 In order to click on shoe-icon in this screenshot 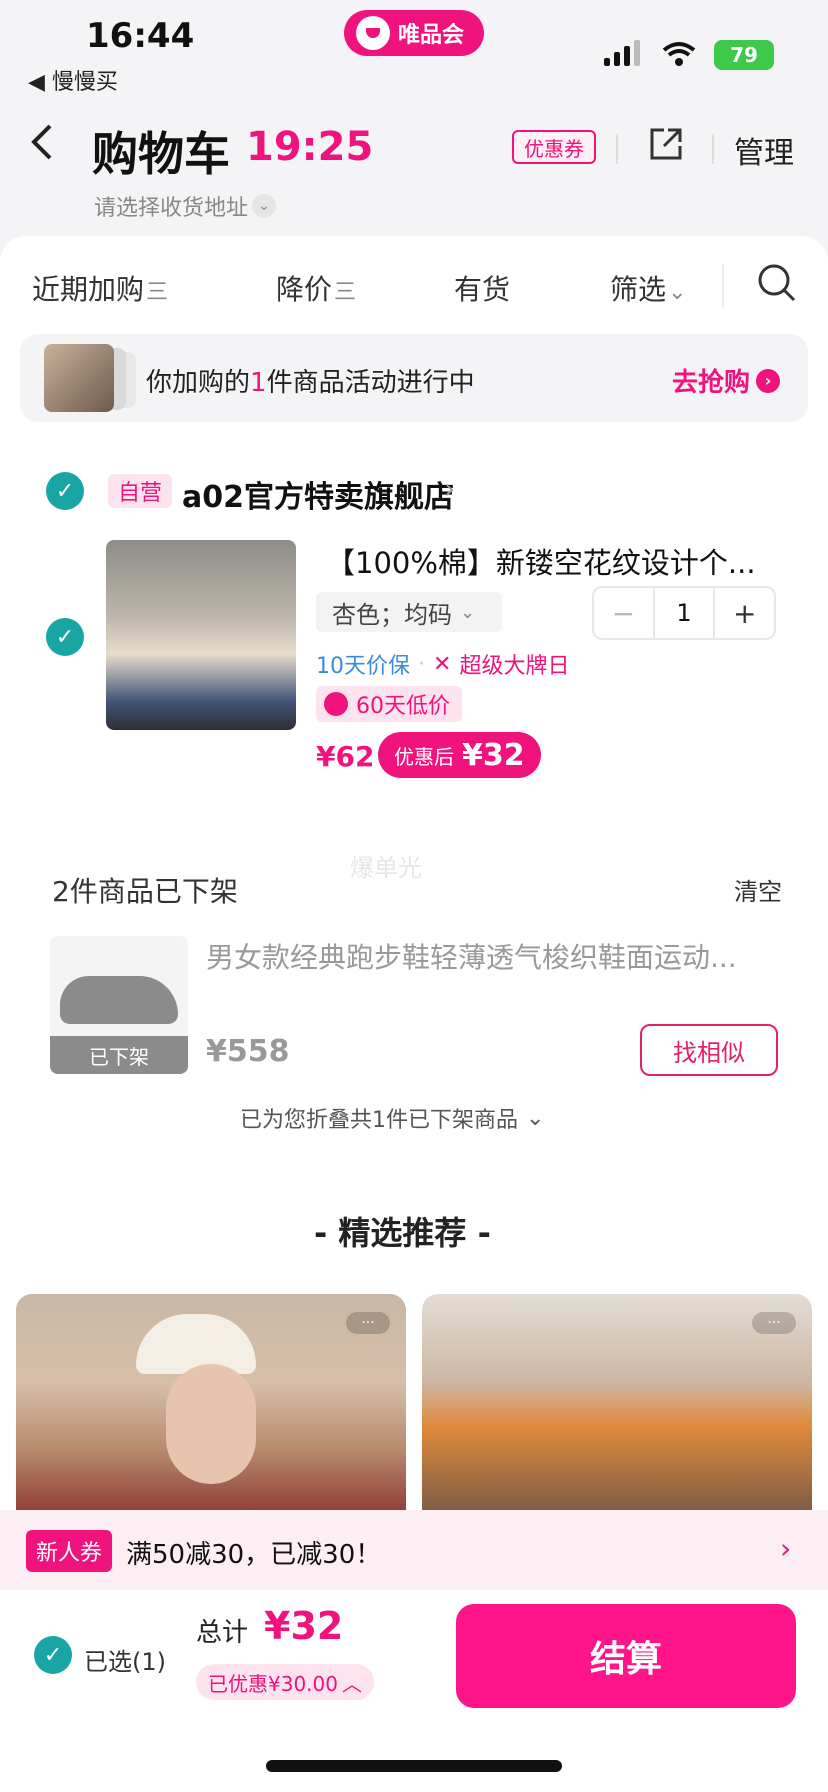, I will do `click(119, 1000)`.